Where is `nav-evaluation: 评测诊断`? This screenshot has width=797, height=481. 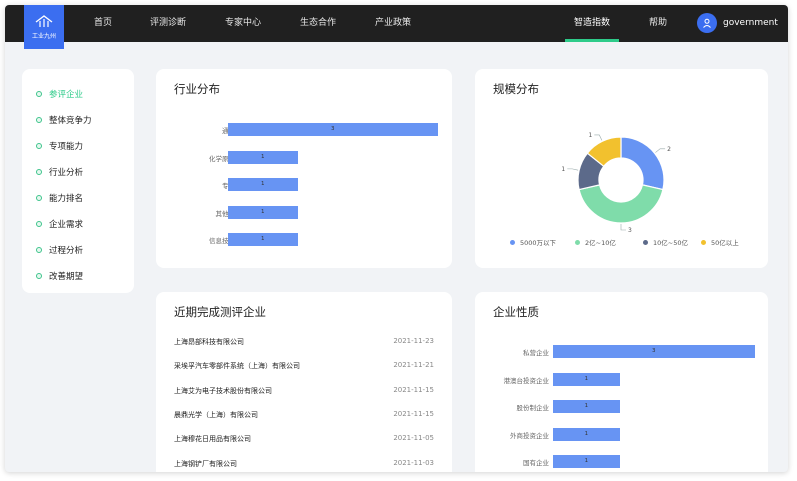
nav-evaluation: 评测诊断 is located at coordinates (168, 23).